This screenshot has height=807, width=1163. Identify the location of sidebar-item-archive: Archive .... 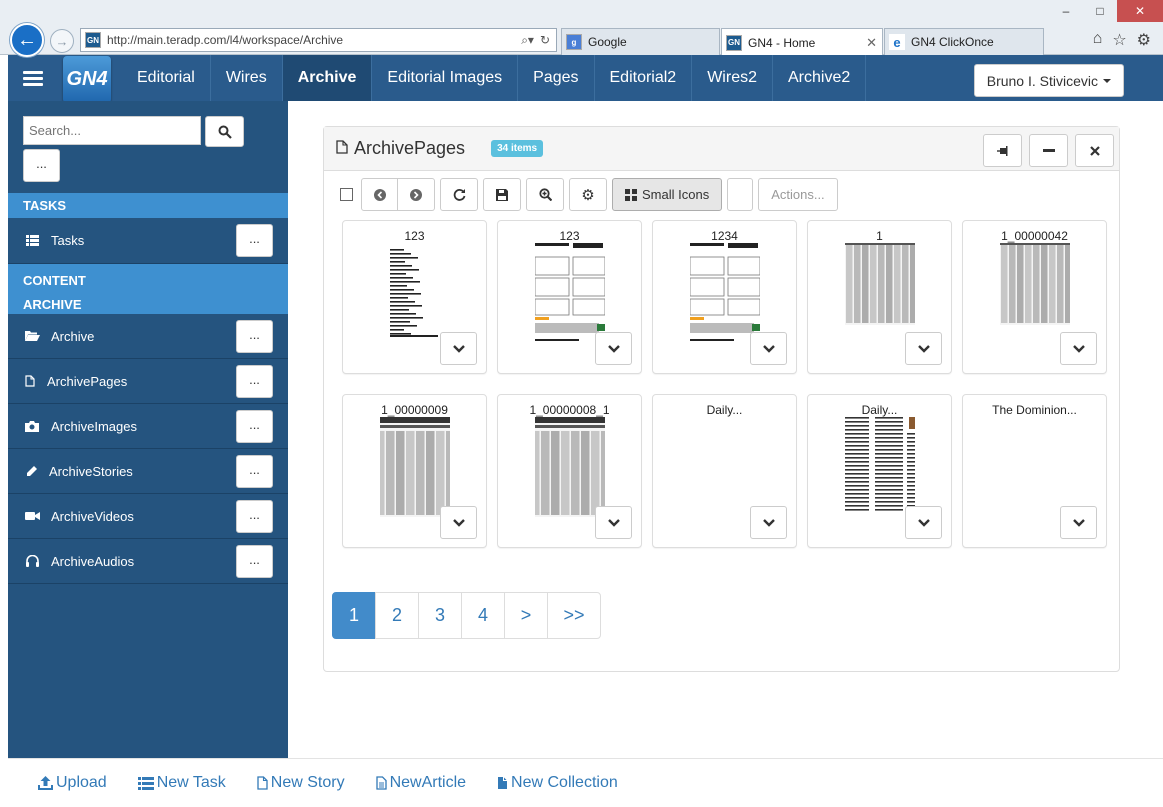
(148, 336).